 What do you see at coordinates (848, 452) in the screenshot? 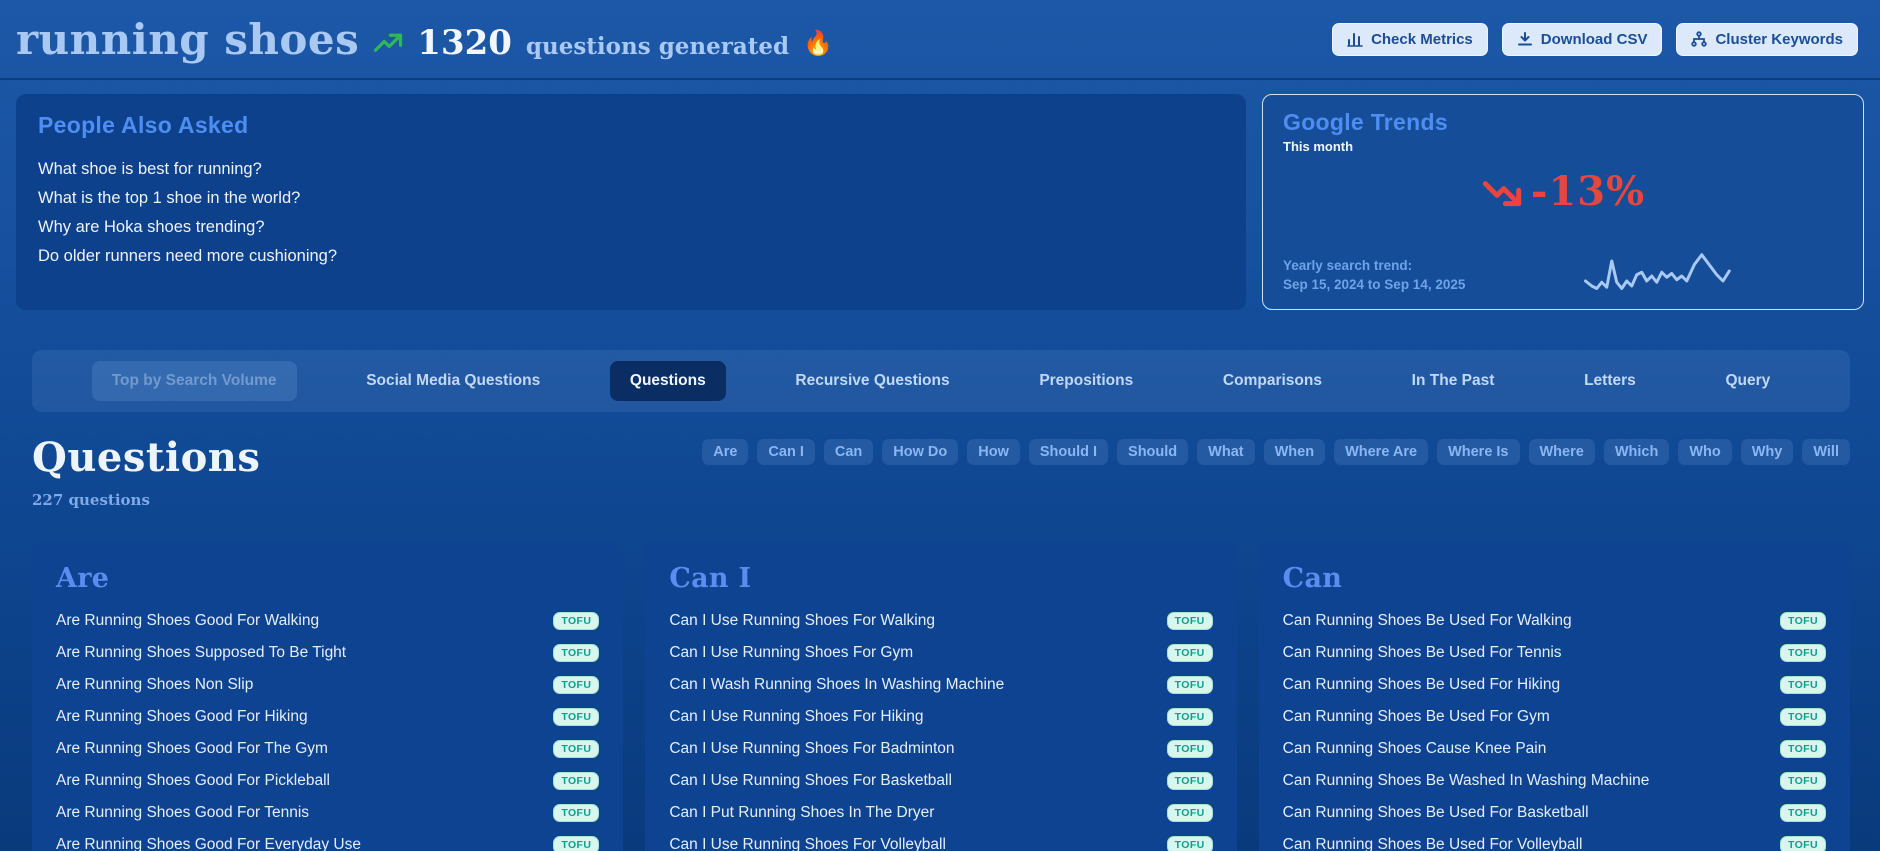
I see `filter-chip-can: Can` at bounding box center [848, 452].